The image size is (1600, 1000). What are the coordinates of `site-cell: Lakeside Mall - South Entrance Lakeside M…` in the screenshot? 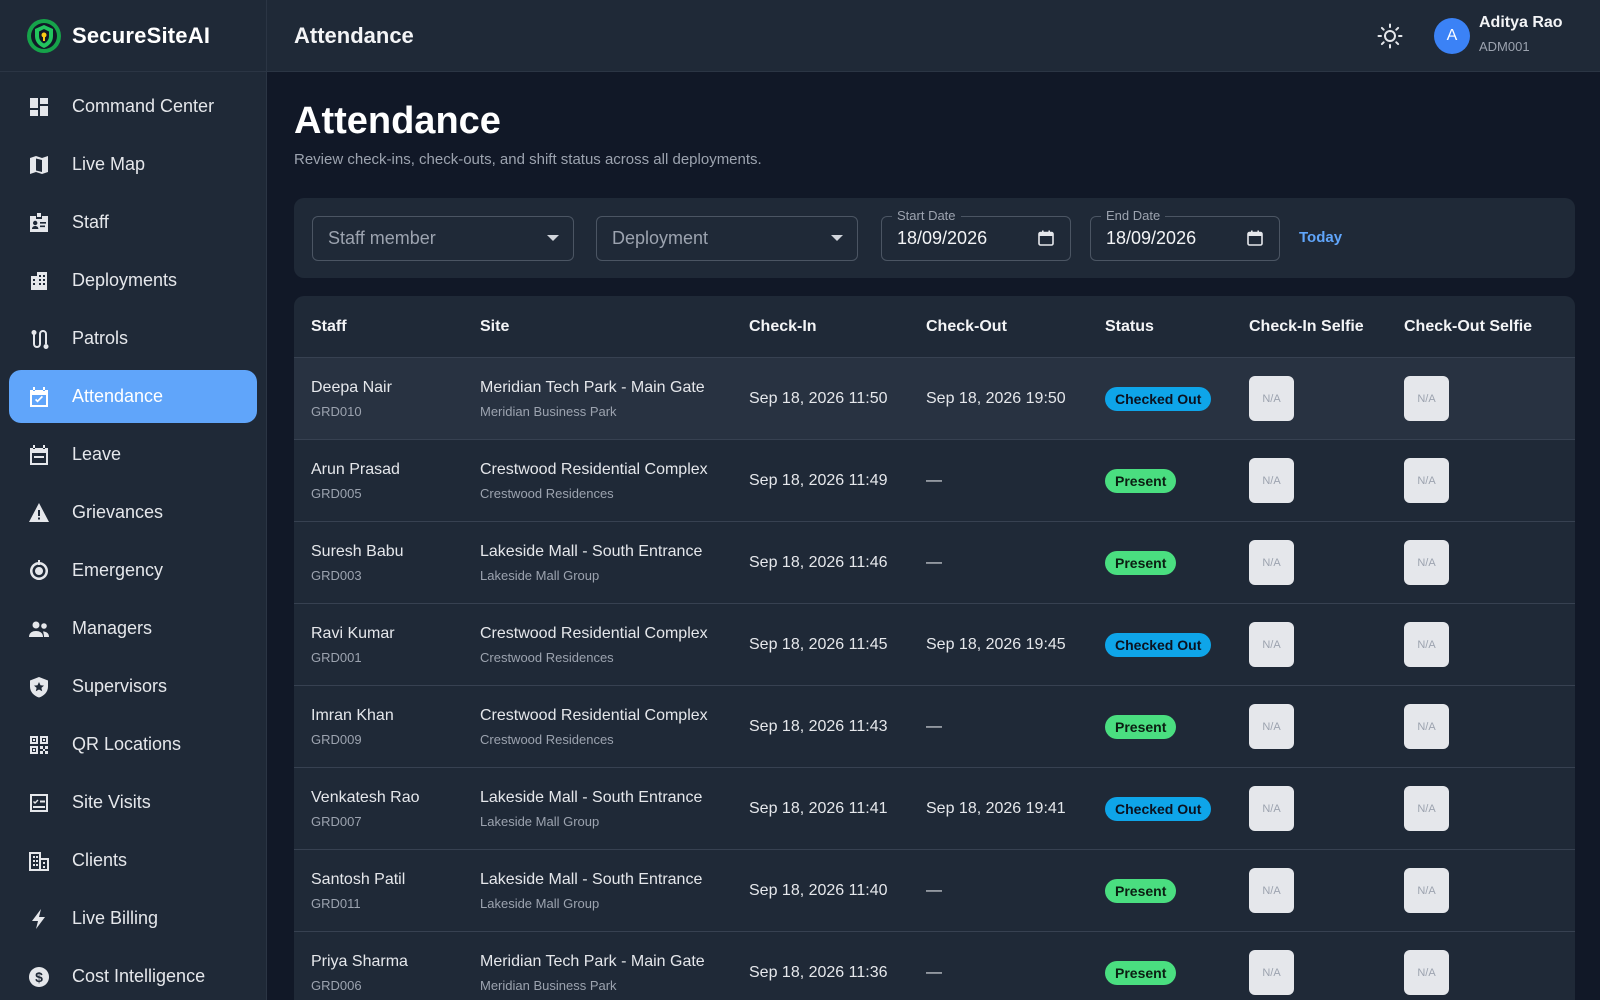 It's located at (591, 891).